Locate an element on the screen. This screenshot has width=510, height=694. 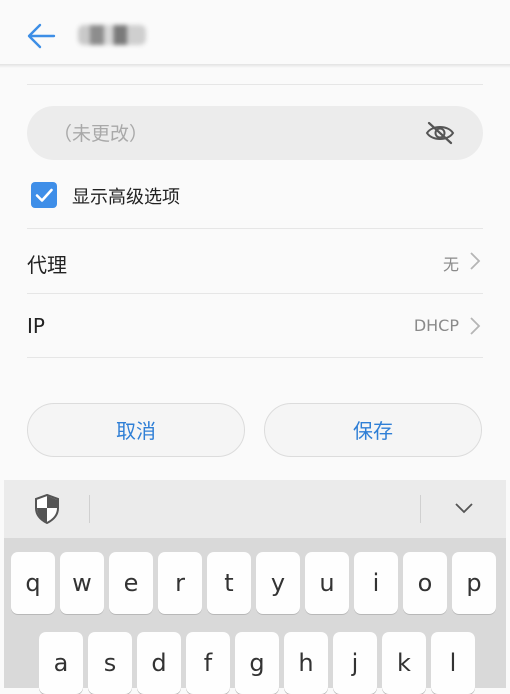
checkmark-icon is located at coordinates (44, 195).